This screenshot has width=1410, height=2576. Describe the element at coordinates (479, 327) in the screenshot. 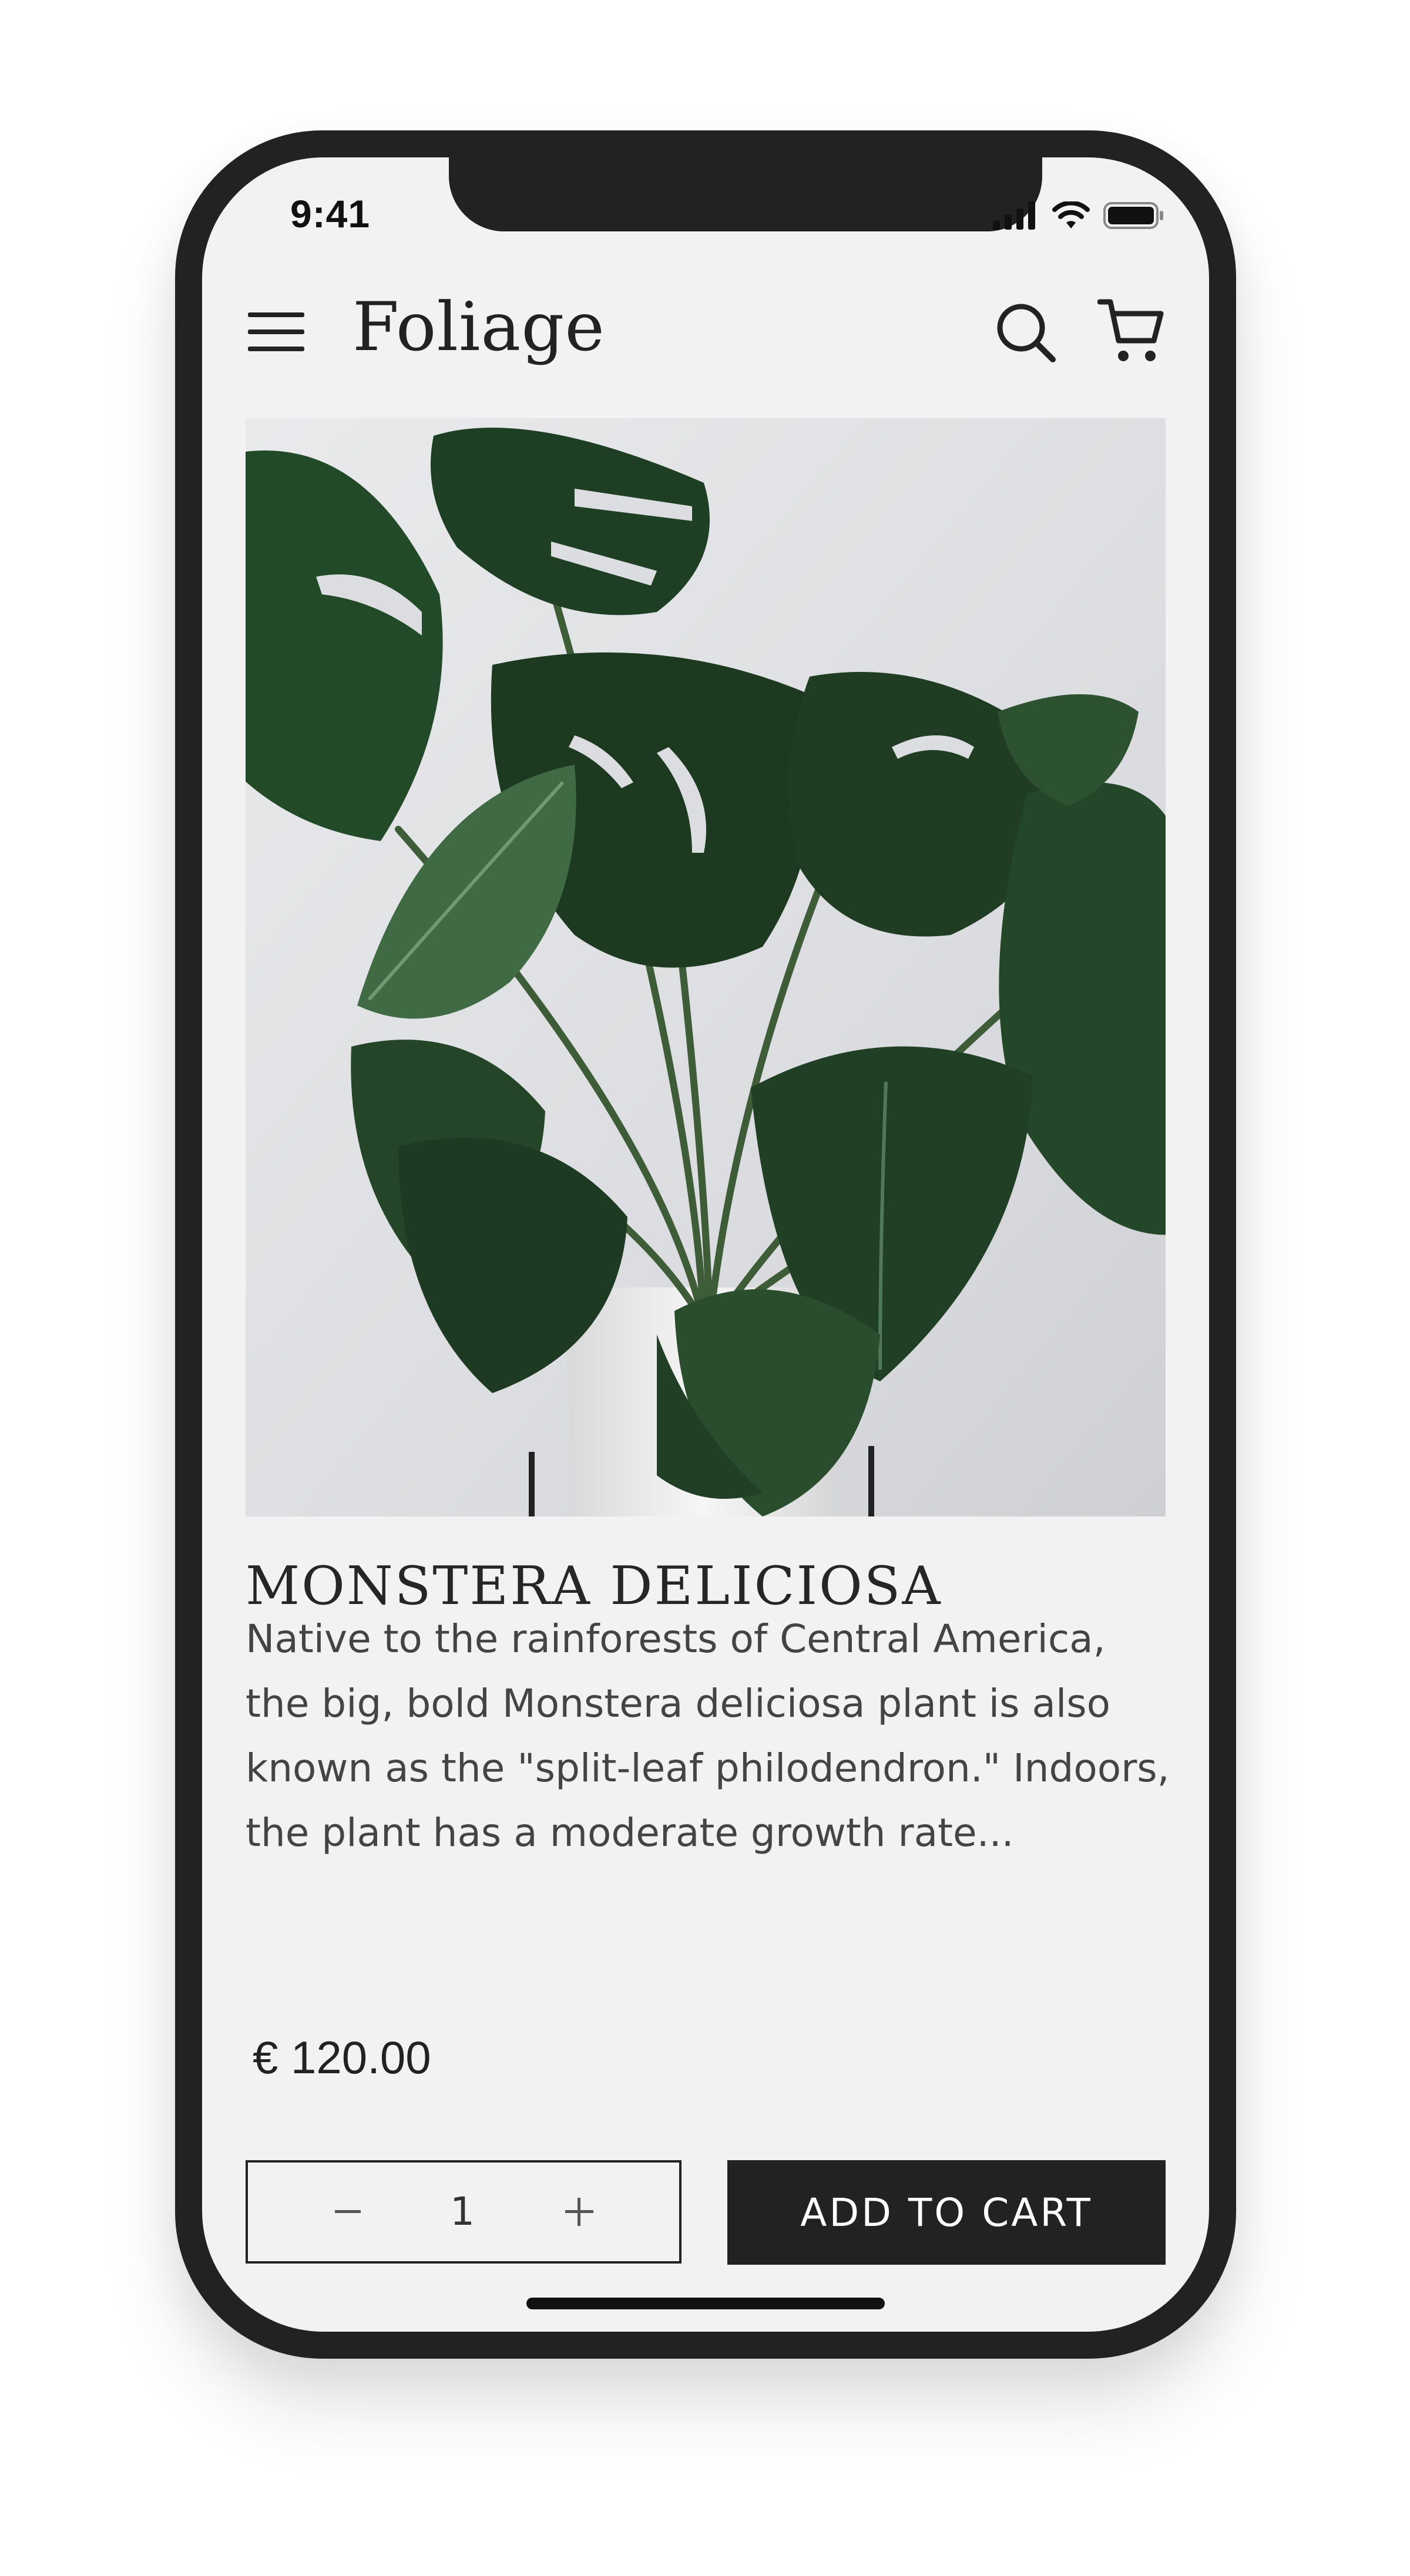

I see `brand-logo: Foliage` at that location.